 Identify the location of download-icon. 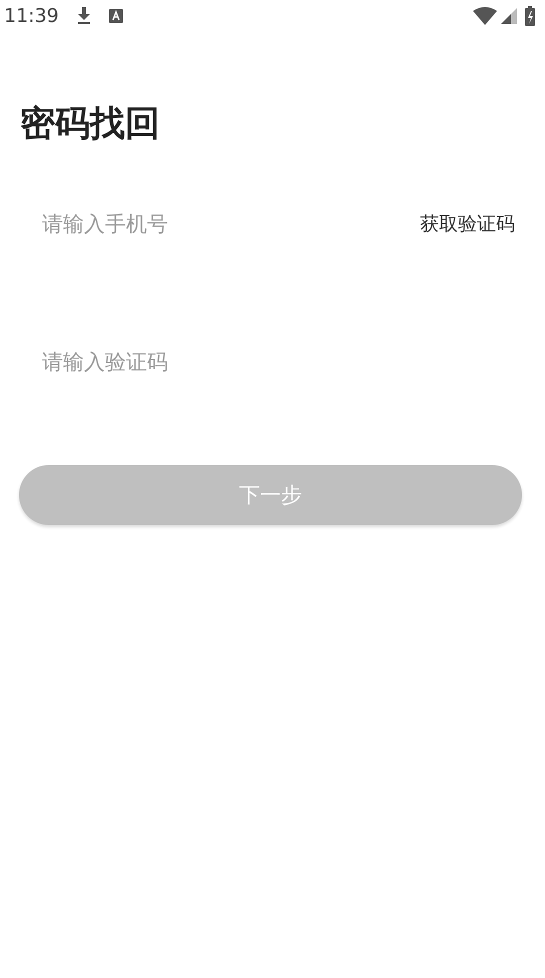
(83, 16).